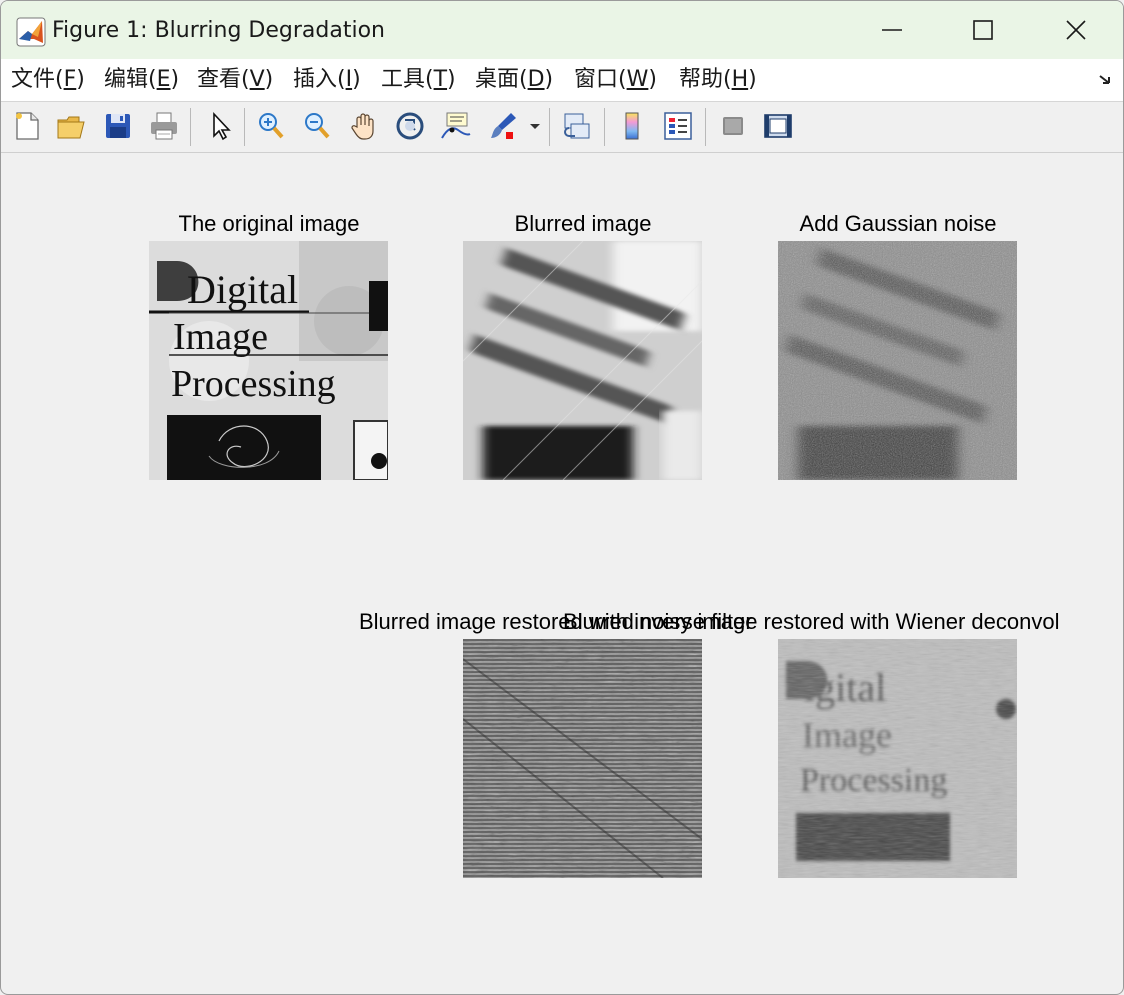 Image resolution: width=1124 pixels, height=995 pixels. Describe the element at coordinates (778, 126) in the screenshot. I see `show-plot-tools-icon` at that location.